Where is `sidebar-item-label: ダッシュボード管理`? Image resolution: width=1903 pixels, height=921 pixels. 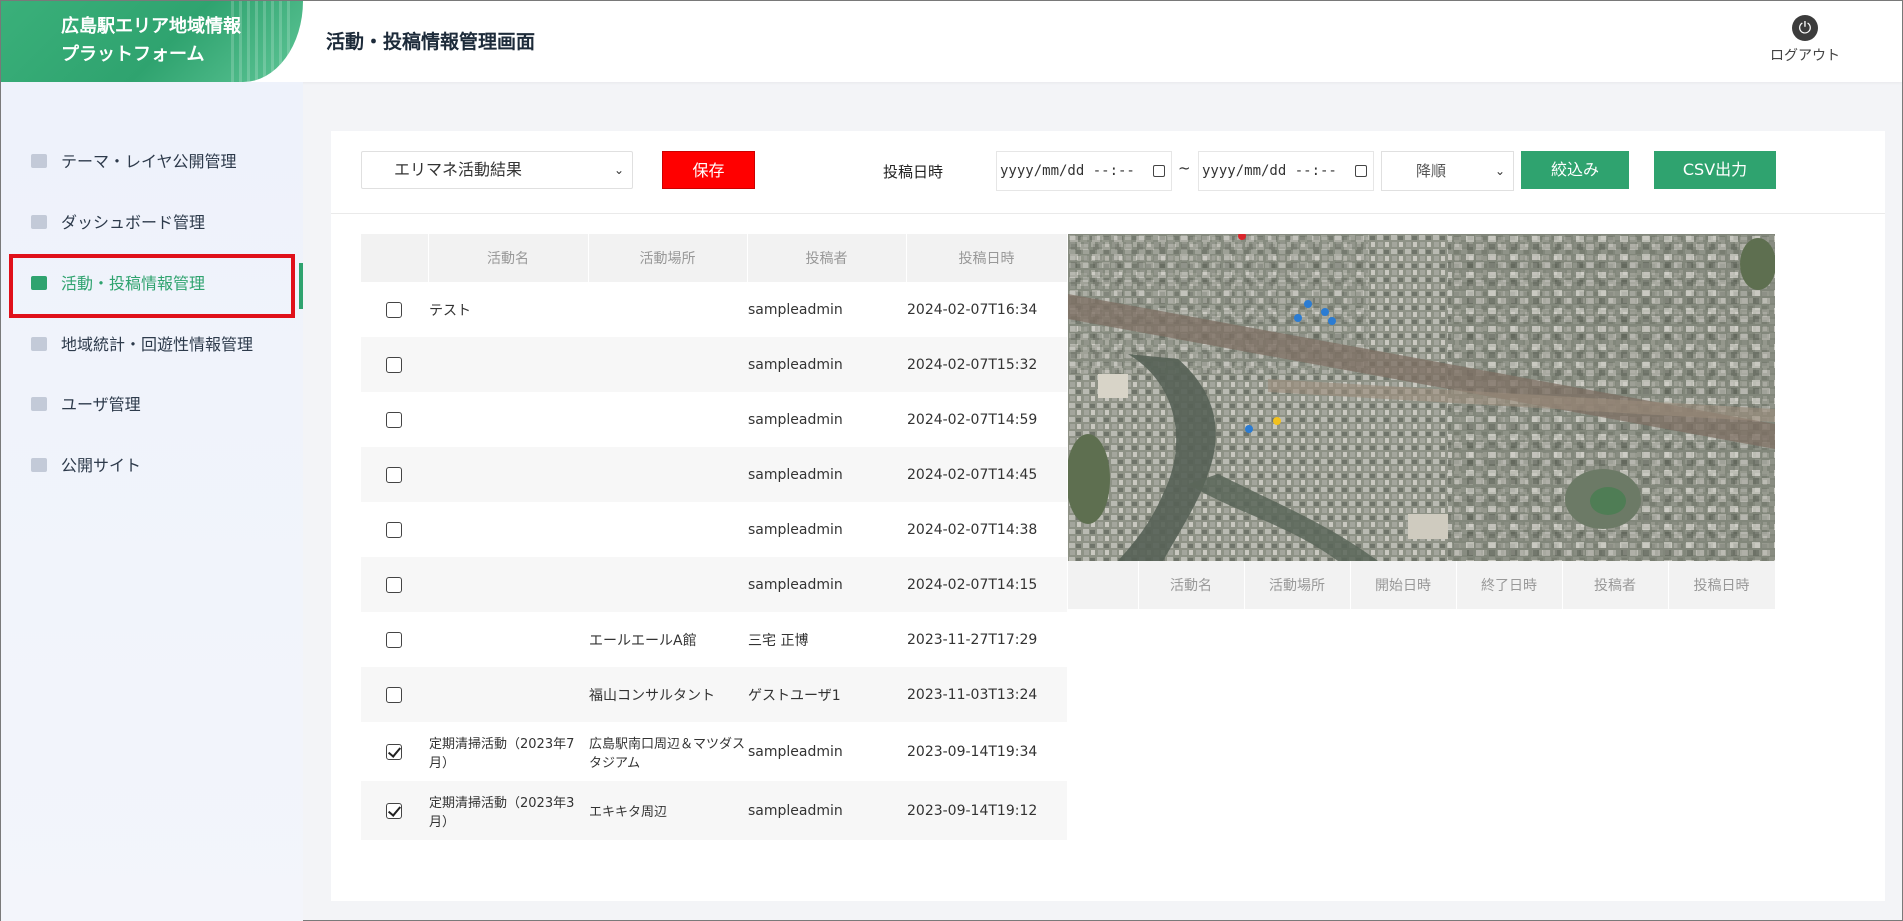
sidebar-item-label: ダッシュボード管理 is located at coordinates (133, 222).